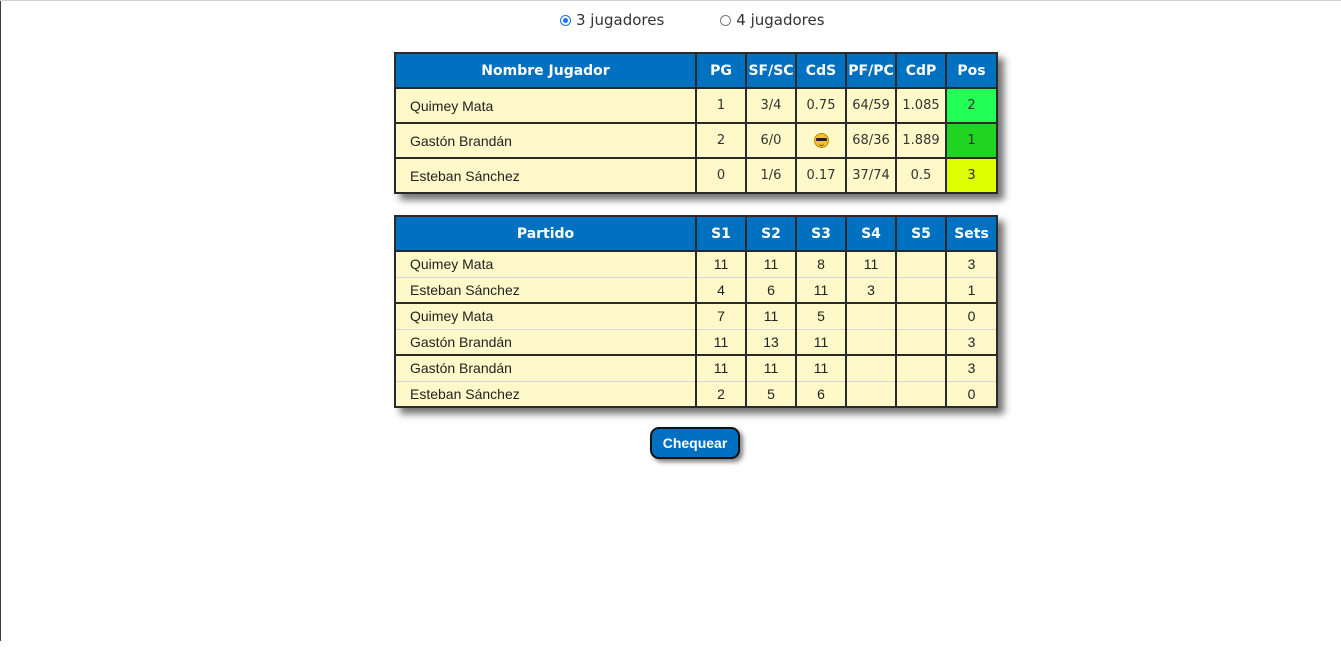 The width and height of the screenshot is (1341, 652). Describe the element at coordinates (821, 175) in the screenshot. I see `cds-cell: 0.17` at that location.